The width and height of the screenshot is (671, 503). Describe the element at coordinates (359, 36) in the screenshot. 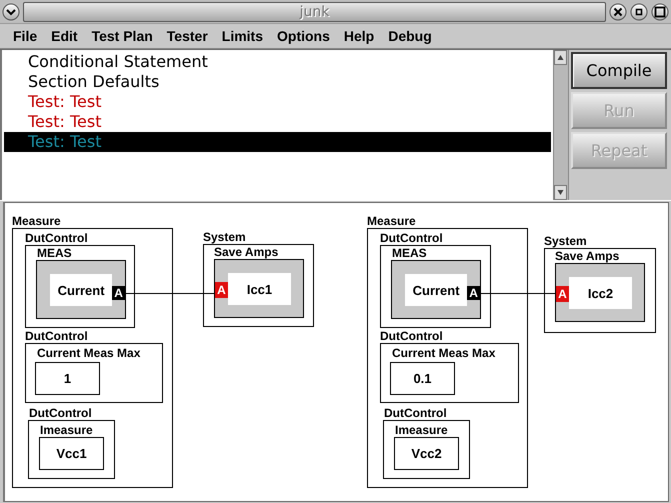

I see `menu-item: Help` at that location.